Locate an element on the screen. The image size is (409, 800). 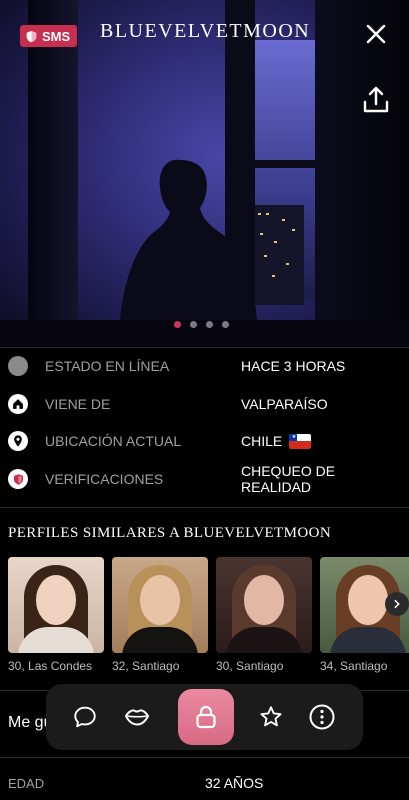
more-vertical-icon is located at coordinates (322, 717).